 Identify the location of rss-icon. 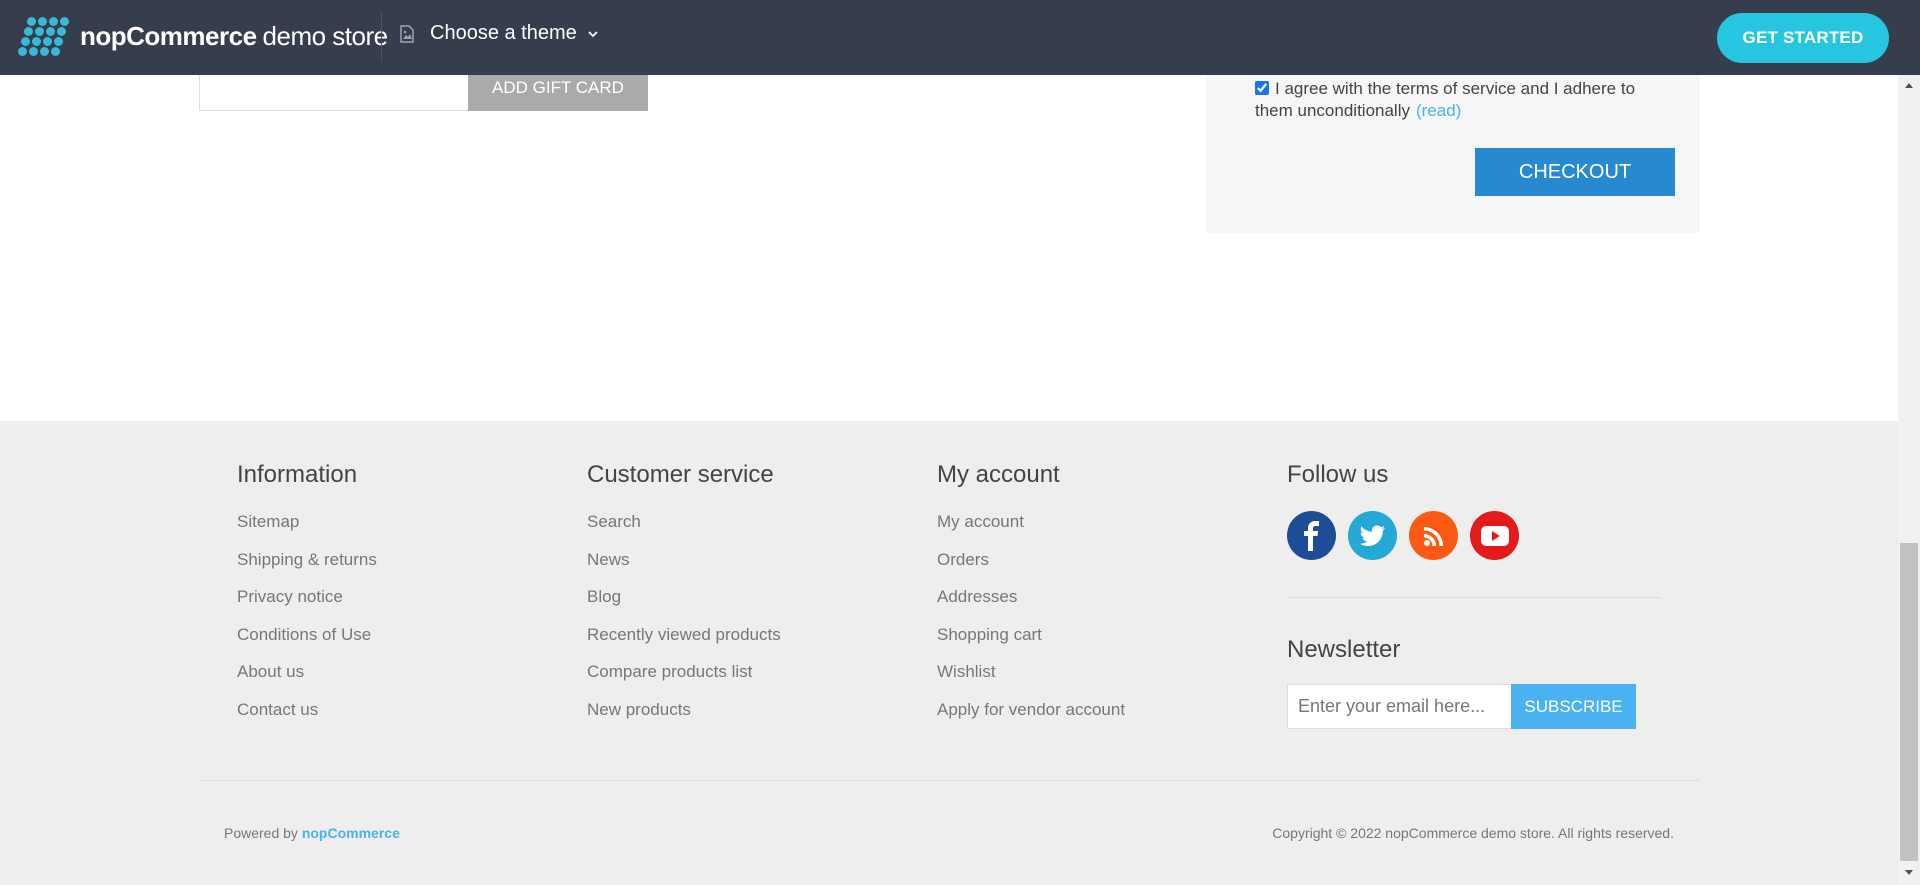
(1433, 535).